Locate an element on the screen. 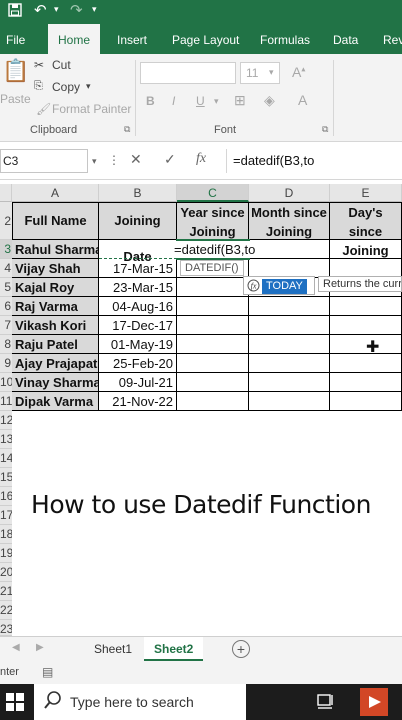 The height and width of the screenshot is (720, 402). taskbar-search-box: Type here to search is located at coordinates (140, 702).